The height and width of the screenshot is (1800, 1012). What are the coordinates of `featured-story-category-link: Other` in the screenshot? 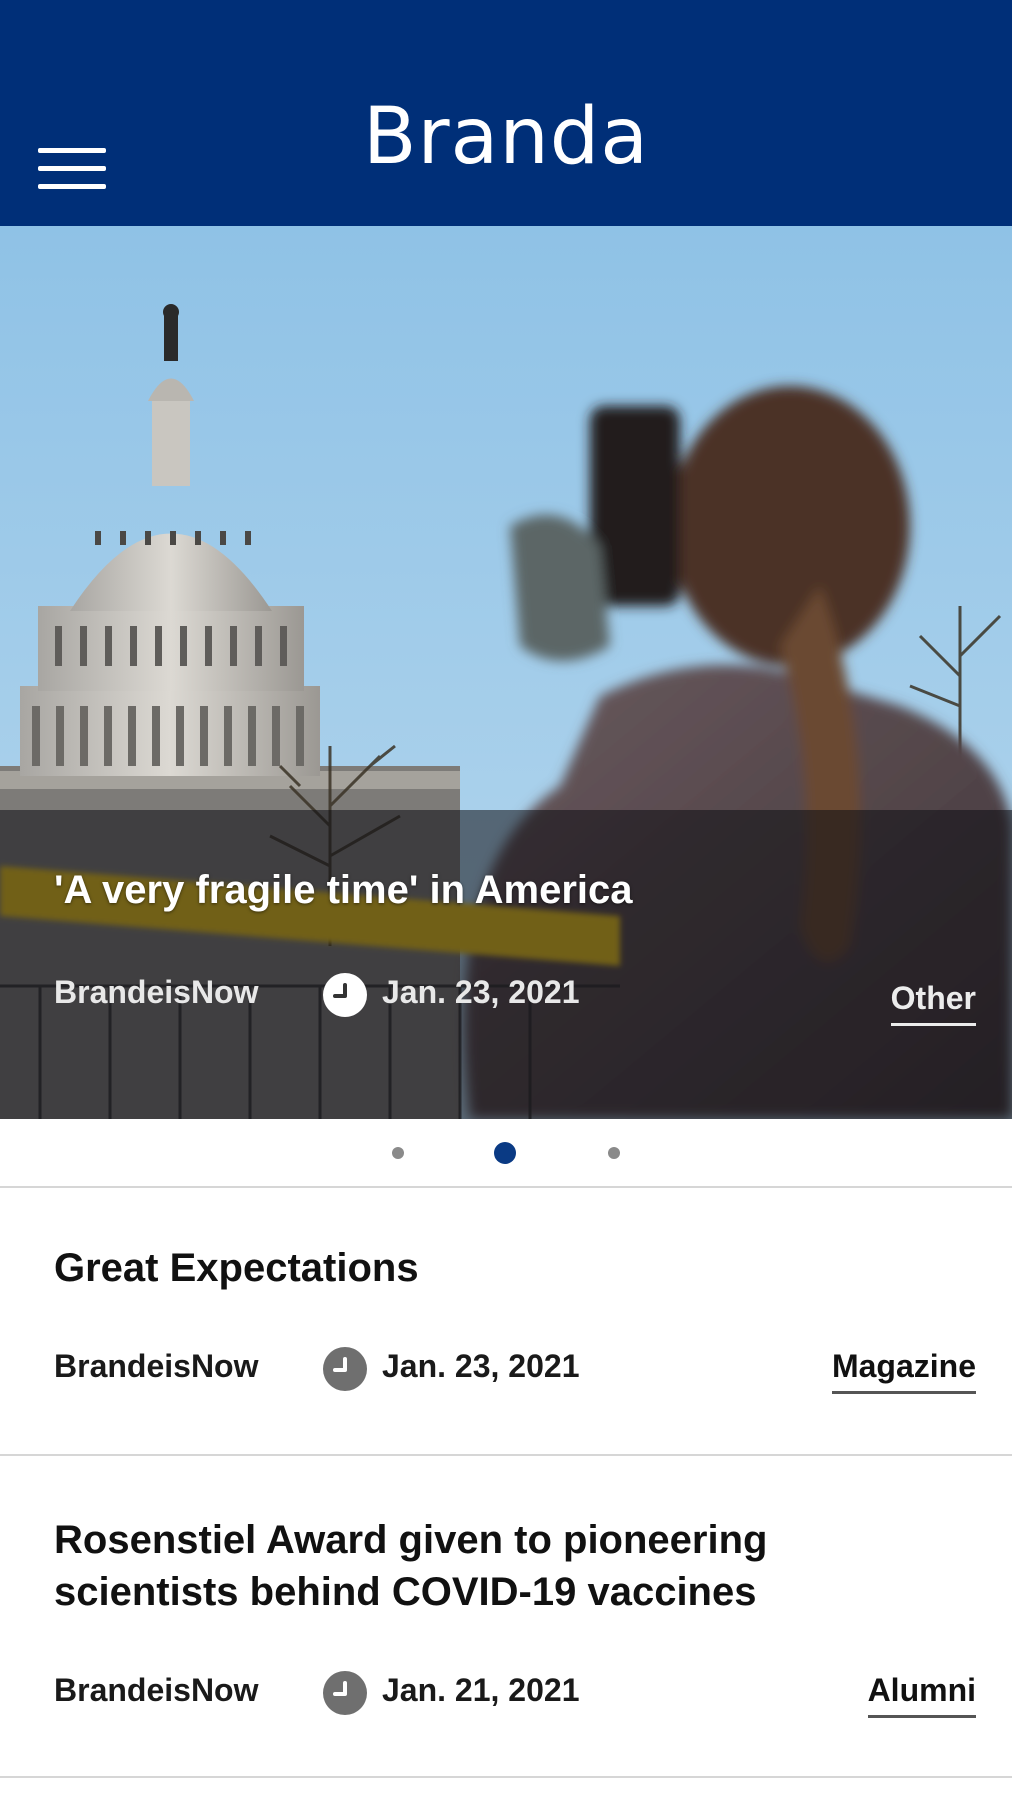 It's located at (933, 1003).